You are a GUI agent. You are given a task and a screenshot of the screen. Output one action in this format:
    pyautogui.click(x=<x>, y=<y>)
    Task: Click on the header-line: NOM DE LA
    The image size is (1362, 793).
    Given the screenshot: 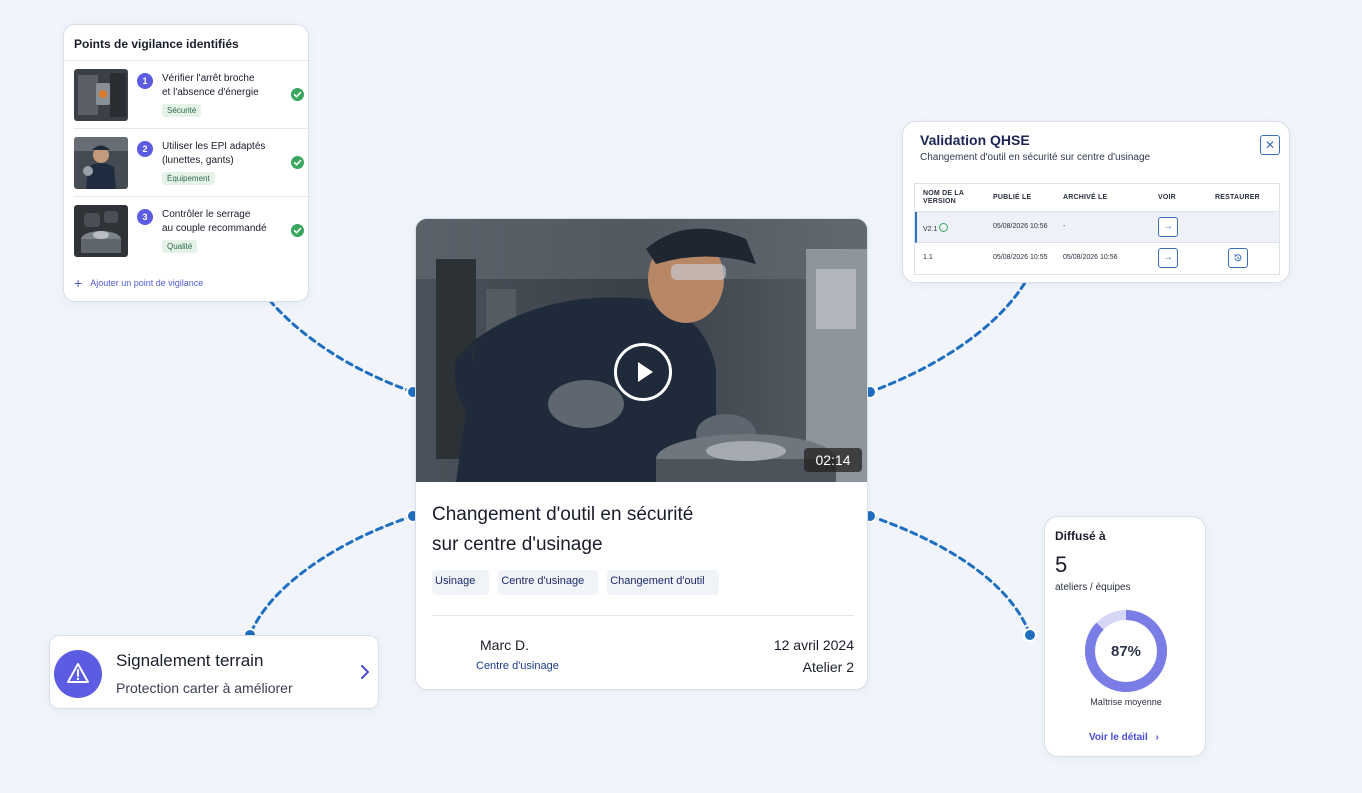 What is the action you would take?
    pyautogui.click(x=944, y=193)
    